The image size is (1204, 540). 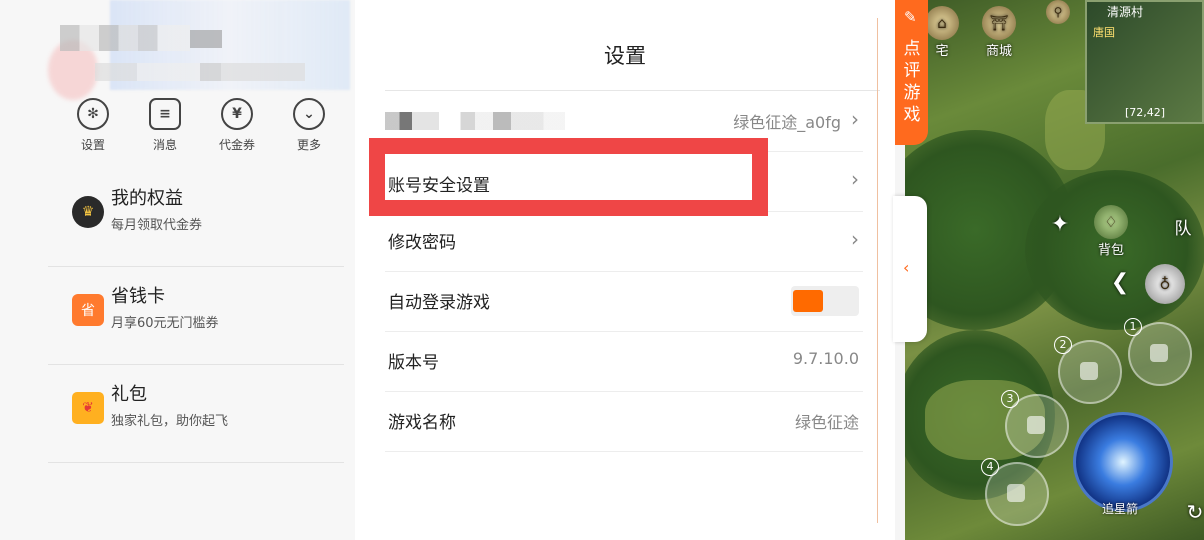 I want to click on menu-item-subtitle: 月享60元无门槛券, so click(x=165, y=323).